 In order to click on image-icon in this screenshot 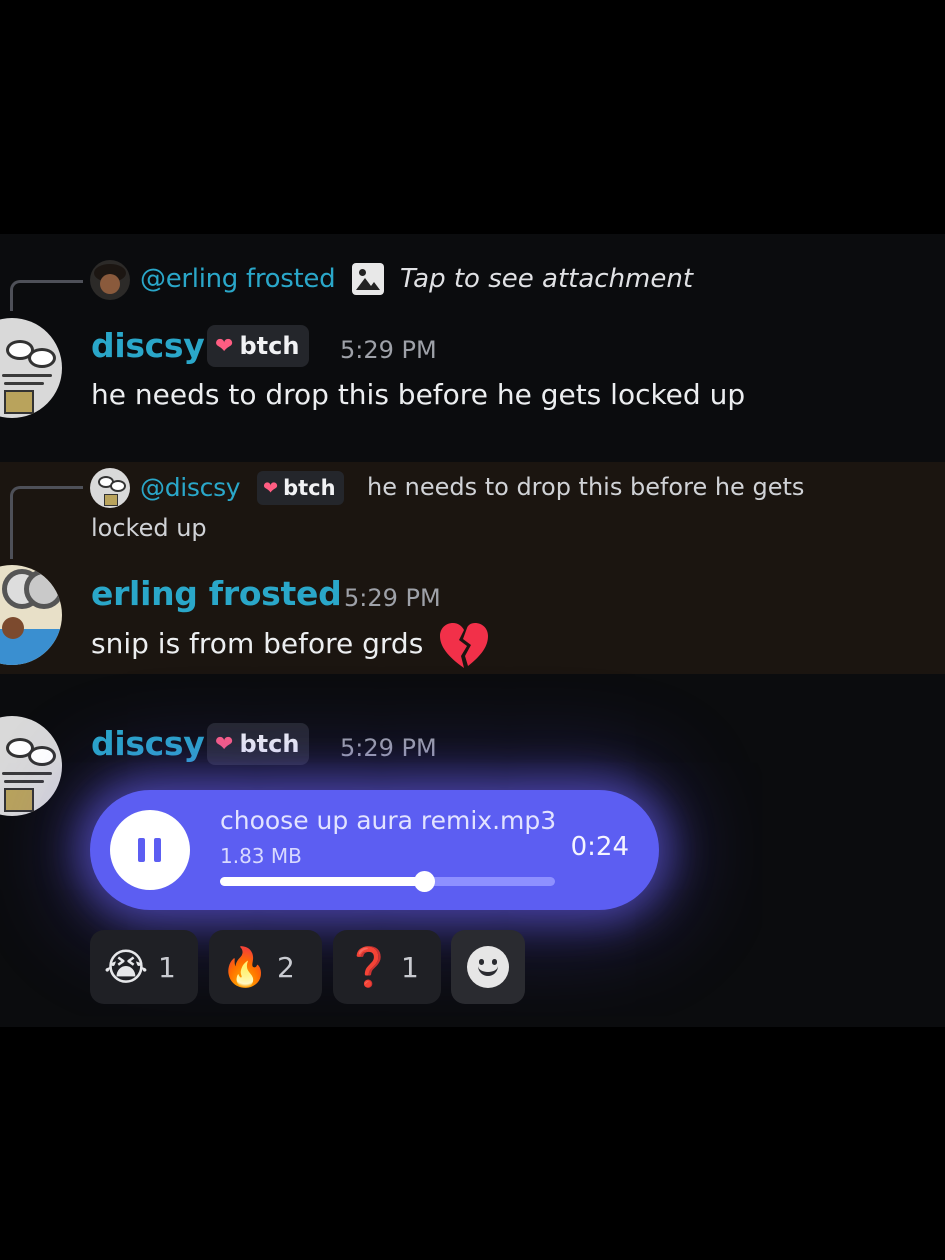, I will do `click(368, 279)`.